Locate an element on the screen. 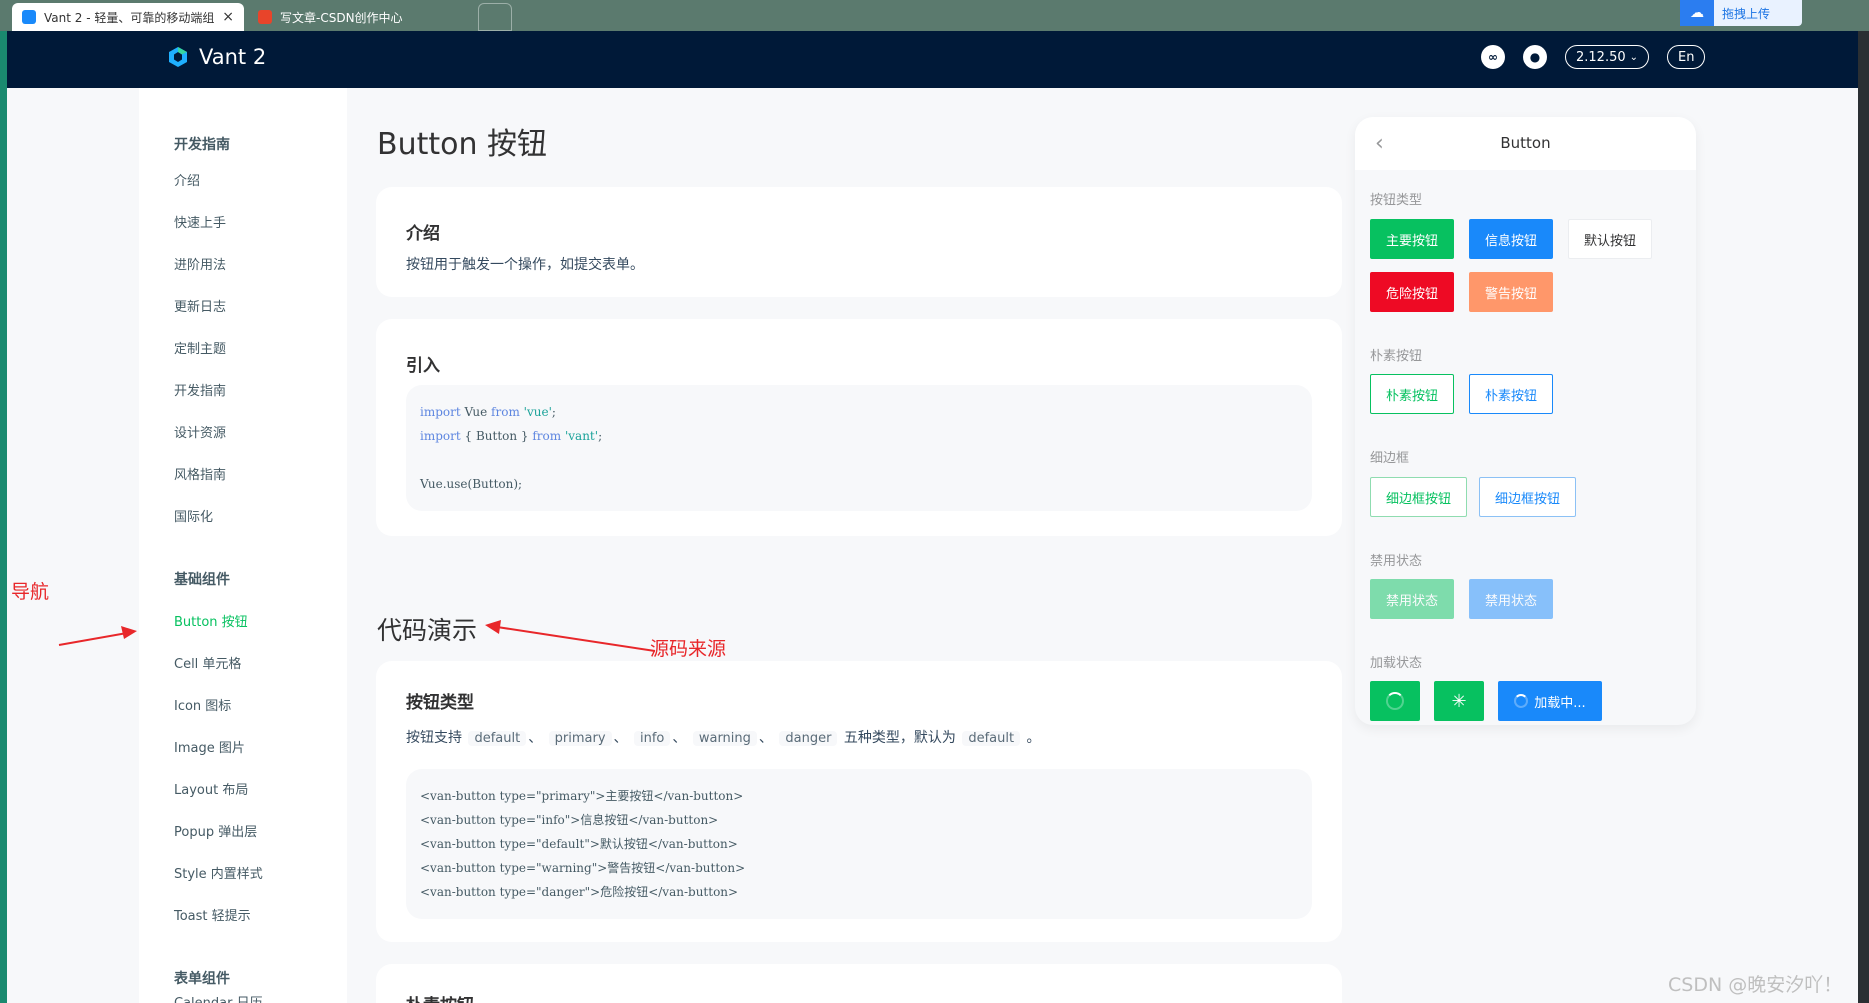  preview-title: Button is located at coordinates (1525, 143).